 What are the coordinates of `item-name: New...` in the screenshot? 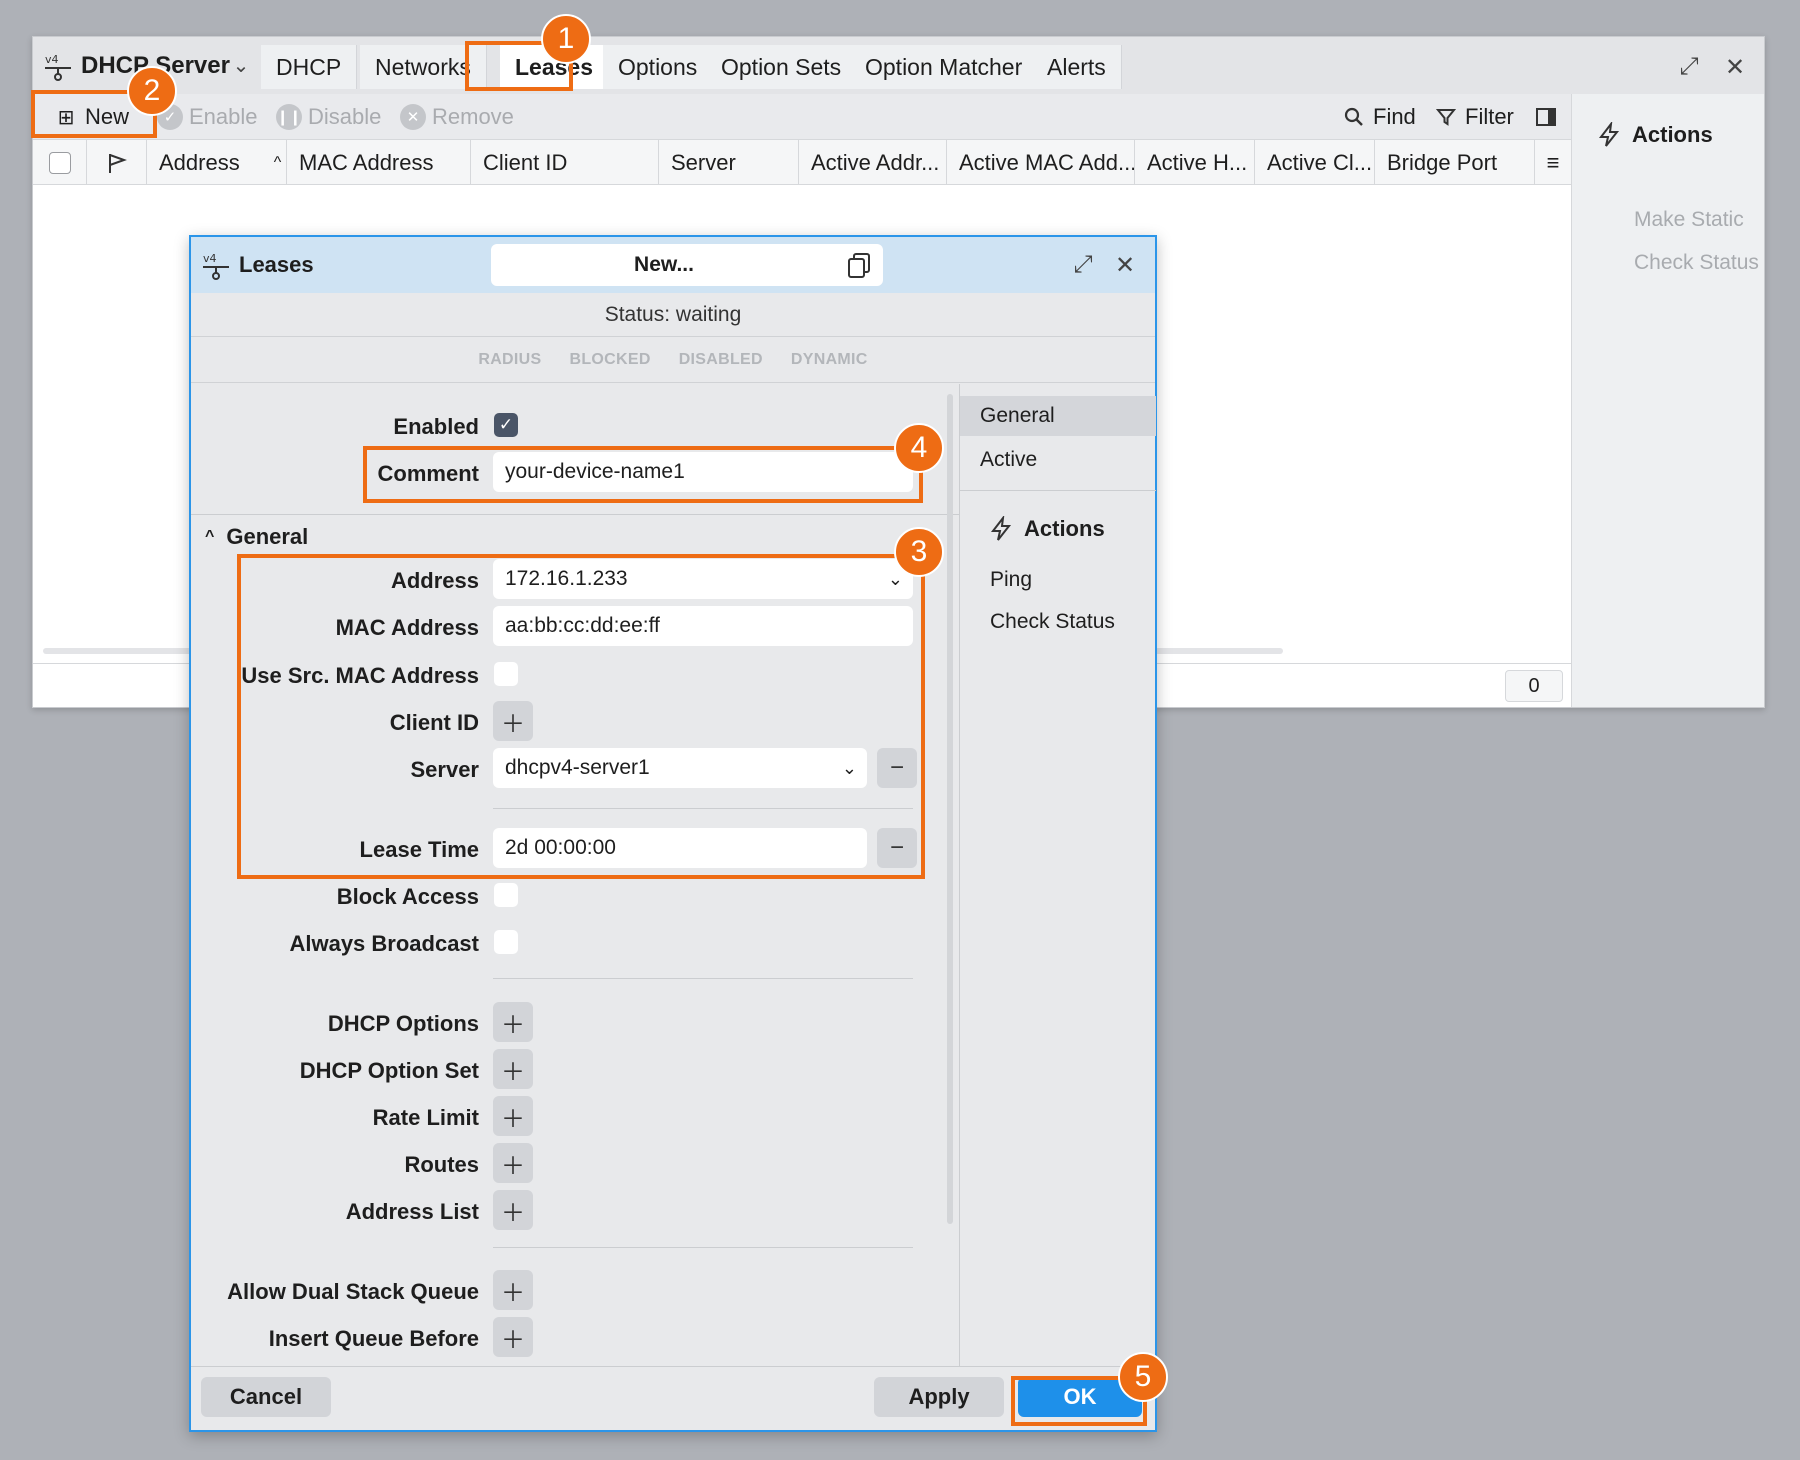 It's located at (664, 264).